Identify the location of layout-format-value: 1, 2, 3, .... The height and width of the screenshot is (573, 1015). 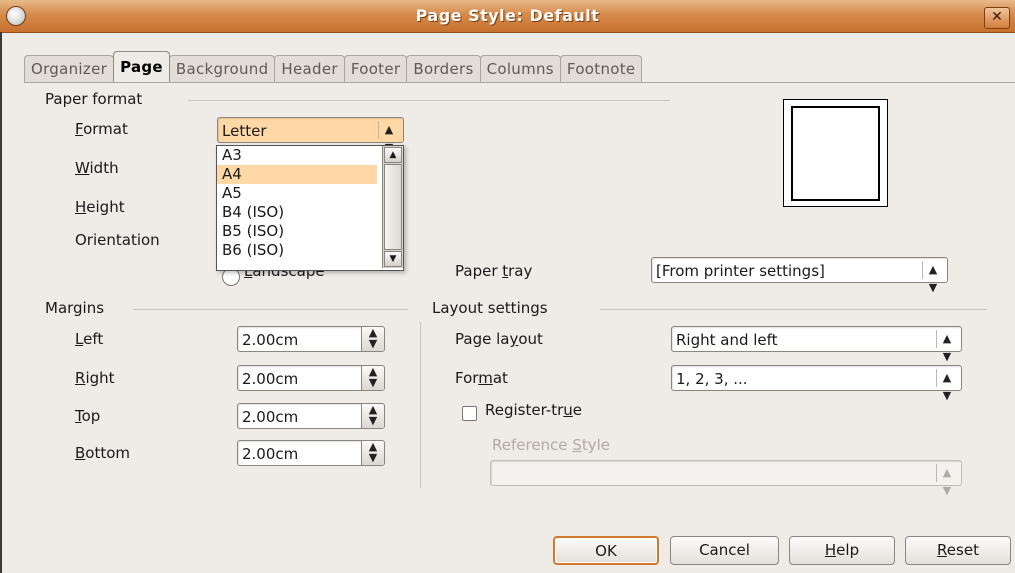
(712, 379).